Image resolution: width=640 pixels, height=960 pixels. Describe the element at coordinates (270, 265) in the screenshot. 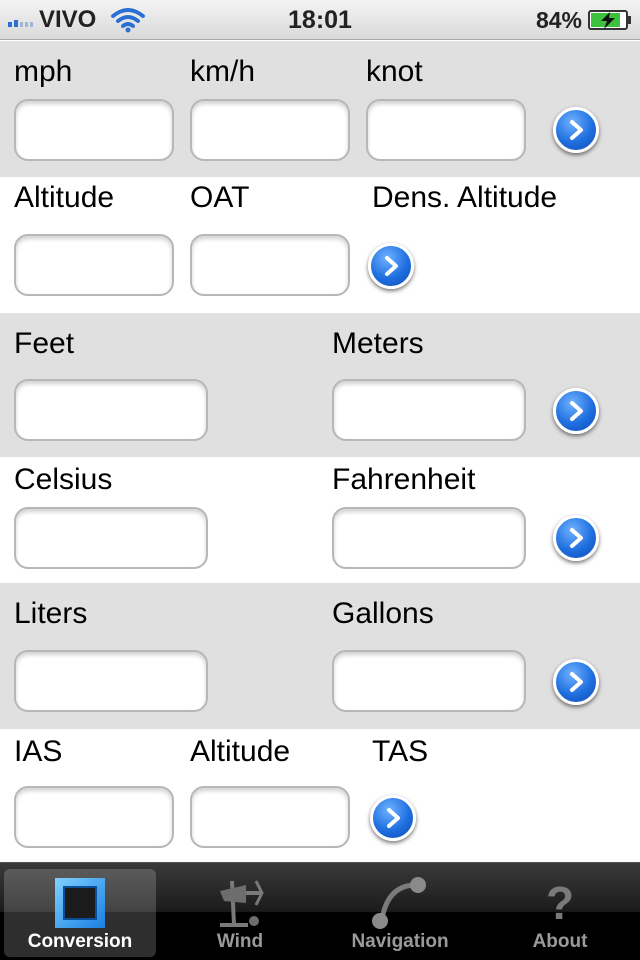

I see `oat-field` at that location.